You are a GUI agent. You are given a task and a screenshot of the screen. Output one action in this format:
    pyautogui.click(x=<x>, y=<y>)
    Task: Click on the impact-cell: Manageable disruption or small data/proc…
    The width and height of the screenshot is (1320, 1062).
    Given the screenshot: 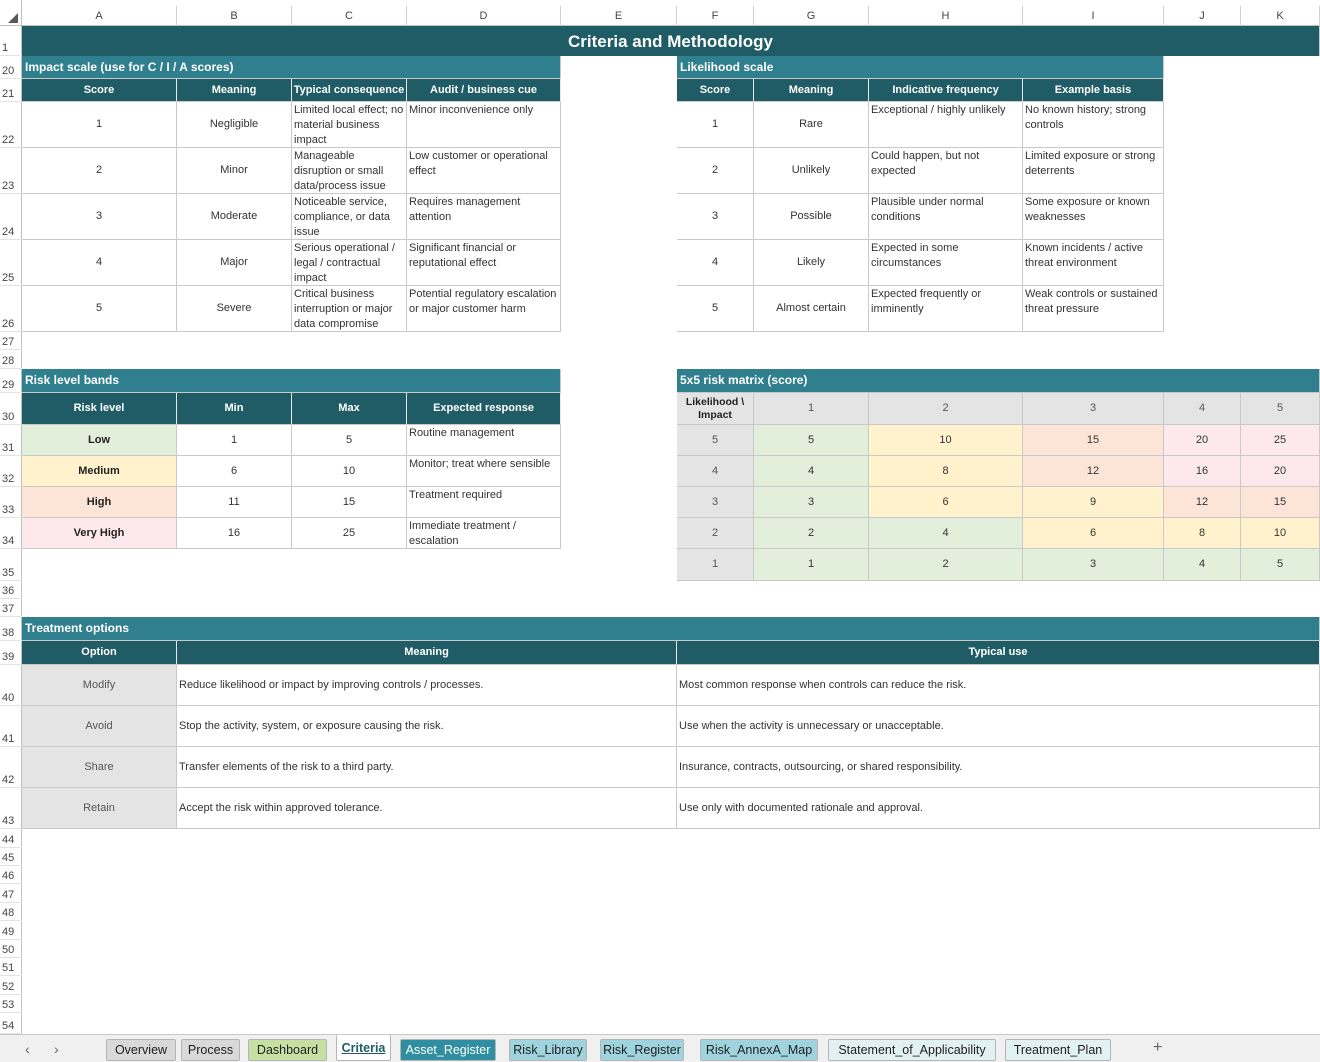 What is the action you would take?
    pyautogui.click(x=349, y=171)
    